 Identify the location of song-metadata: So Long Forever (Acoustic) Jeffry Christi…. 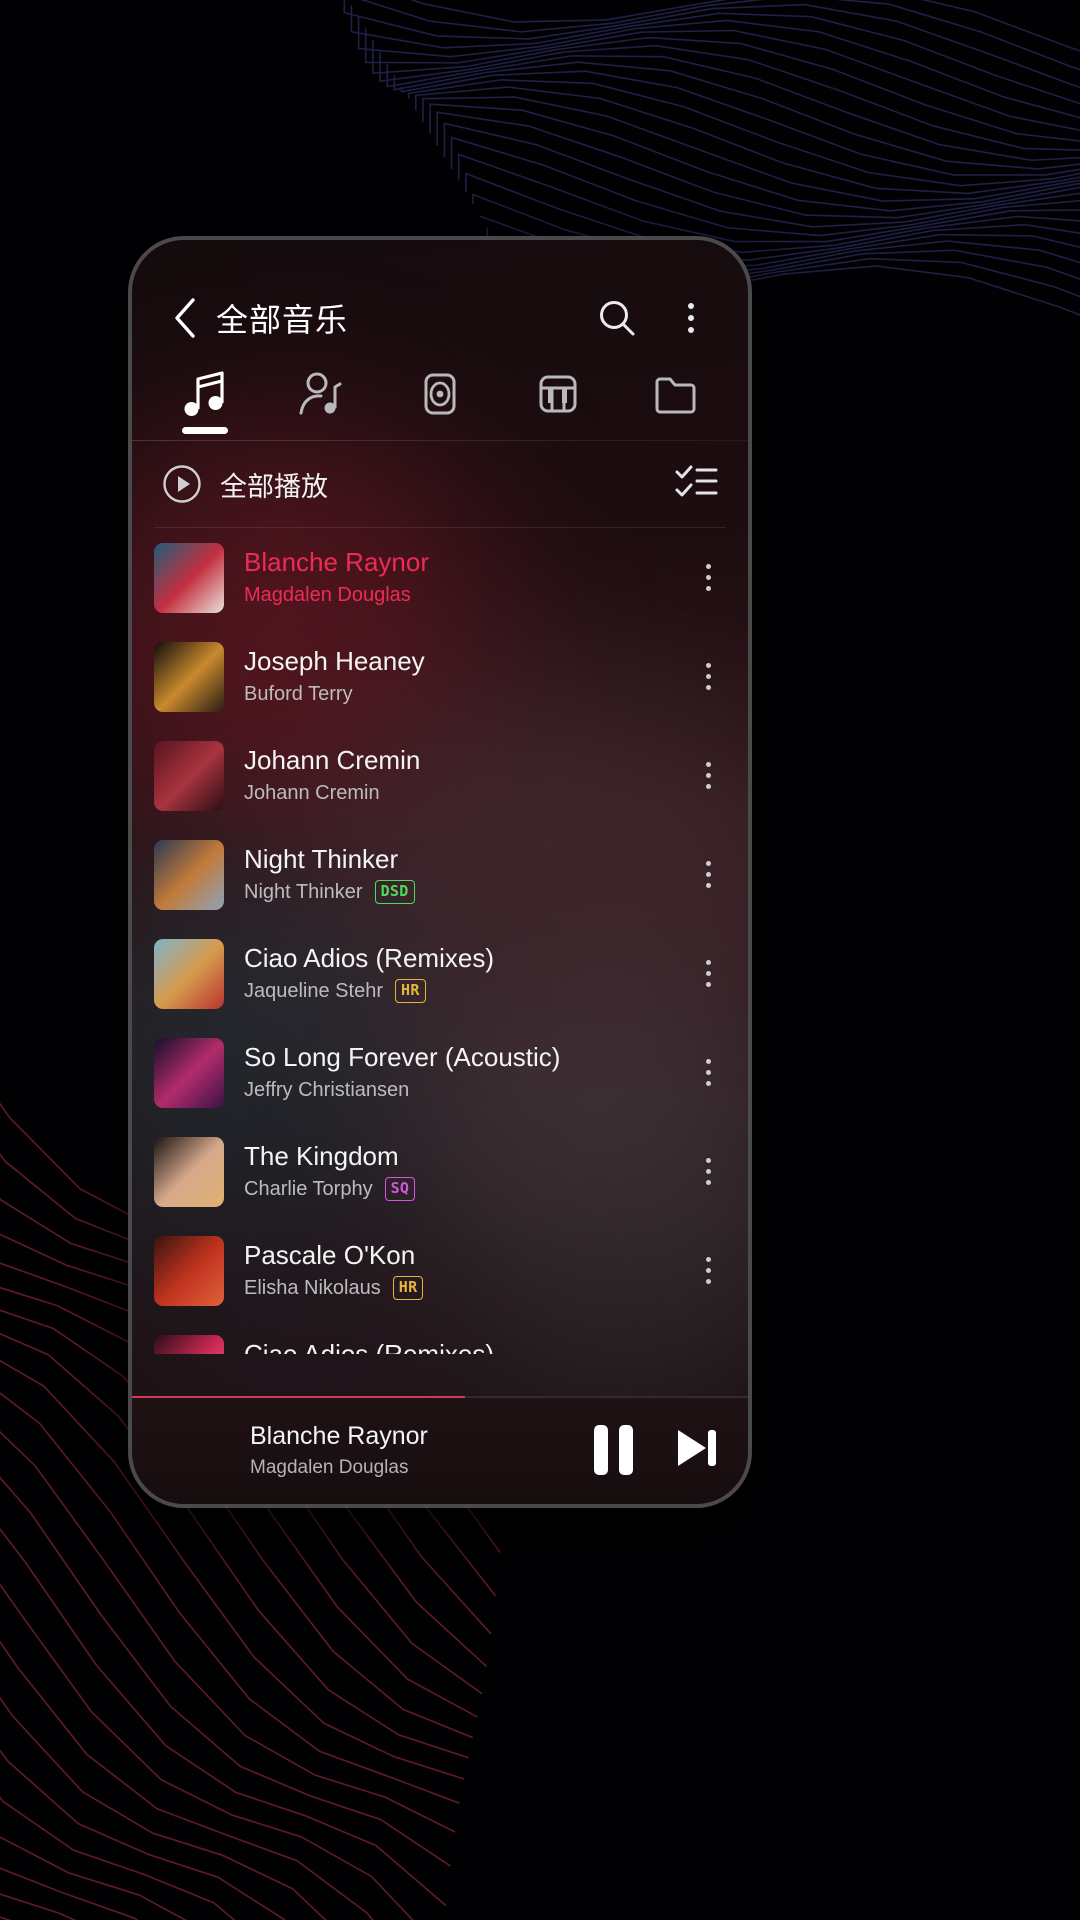
(463, 1072).